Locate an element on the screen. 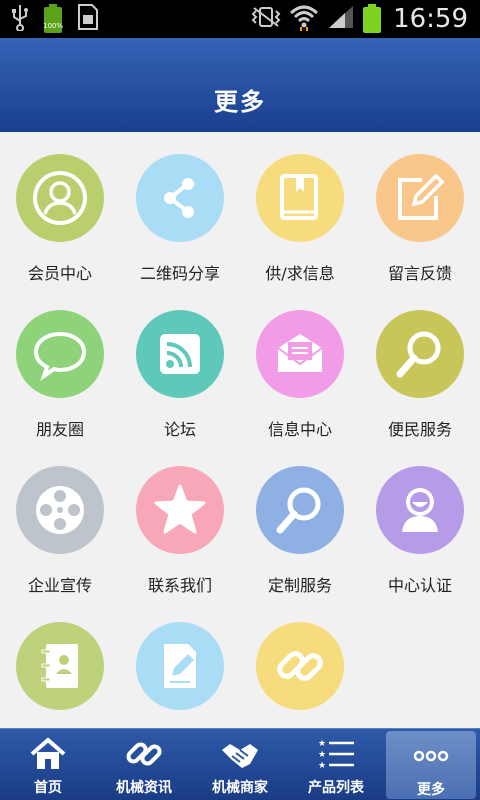 Image resolution: width=480 pixels, height=800 pixels. signal-icon is located at coordinates (341, 19).